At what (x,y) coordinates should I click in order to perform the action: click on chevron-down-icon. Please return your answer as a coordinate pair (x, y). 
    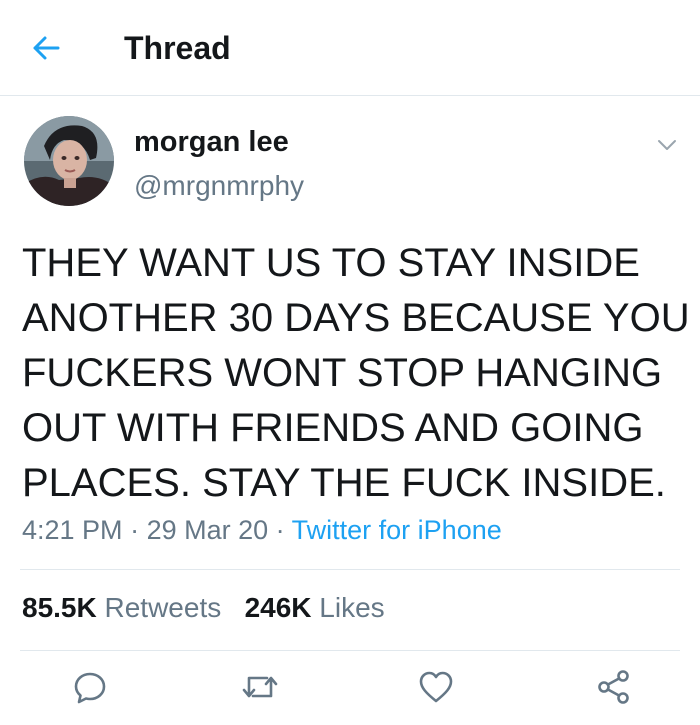
    Looking at the image, I should click on (667, 145).